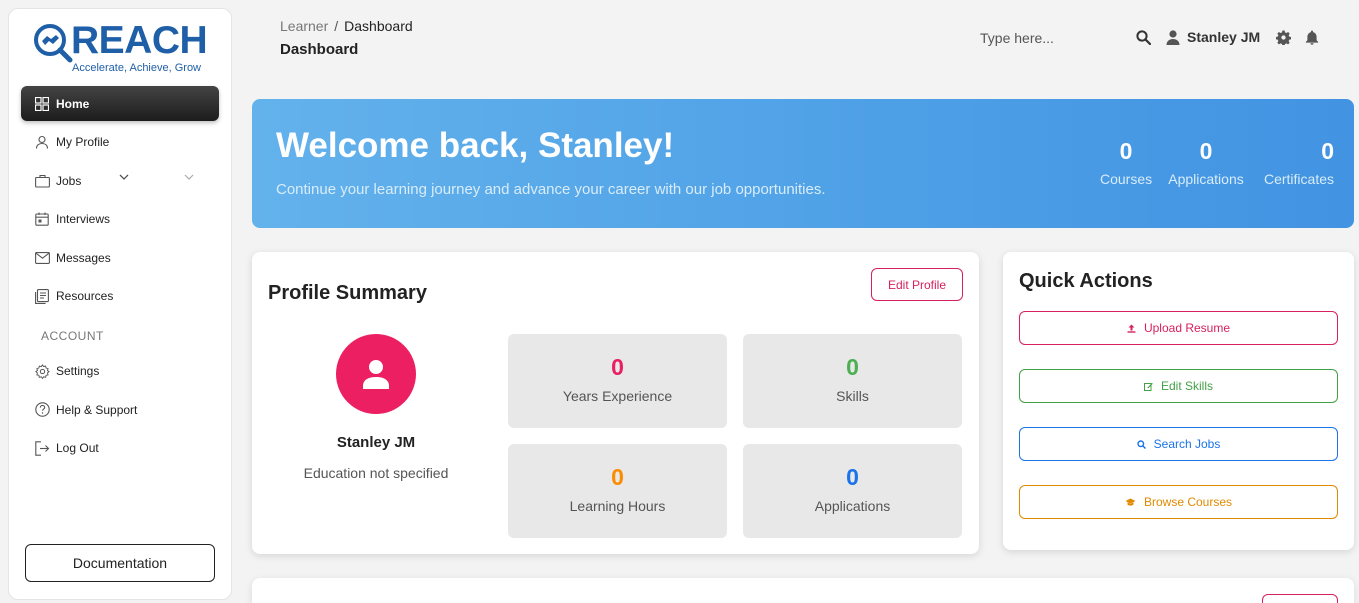 This screenshot has width=1359, height=603. What do you see at coordinates (475, 145) in the screenshot?
I see `welcome-heading: Welcome back, Stanley!` at bounding box center [475, 145].